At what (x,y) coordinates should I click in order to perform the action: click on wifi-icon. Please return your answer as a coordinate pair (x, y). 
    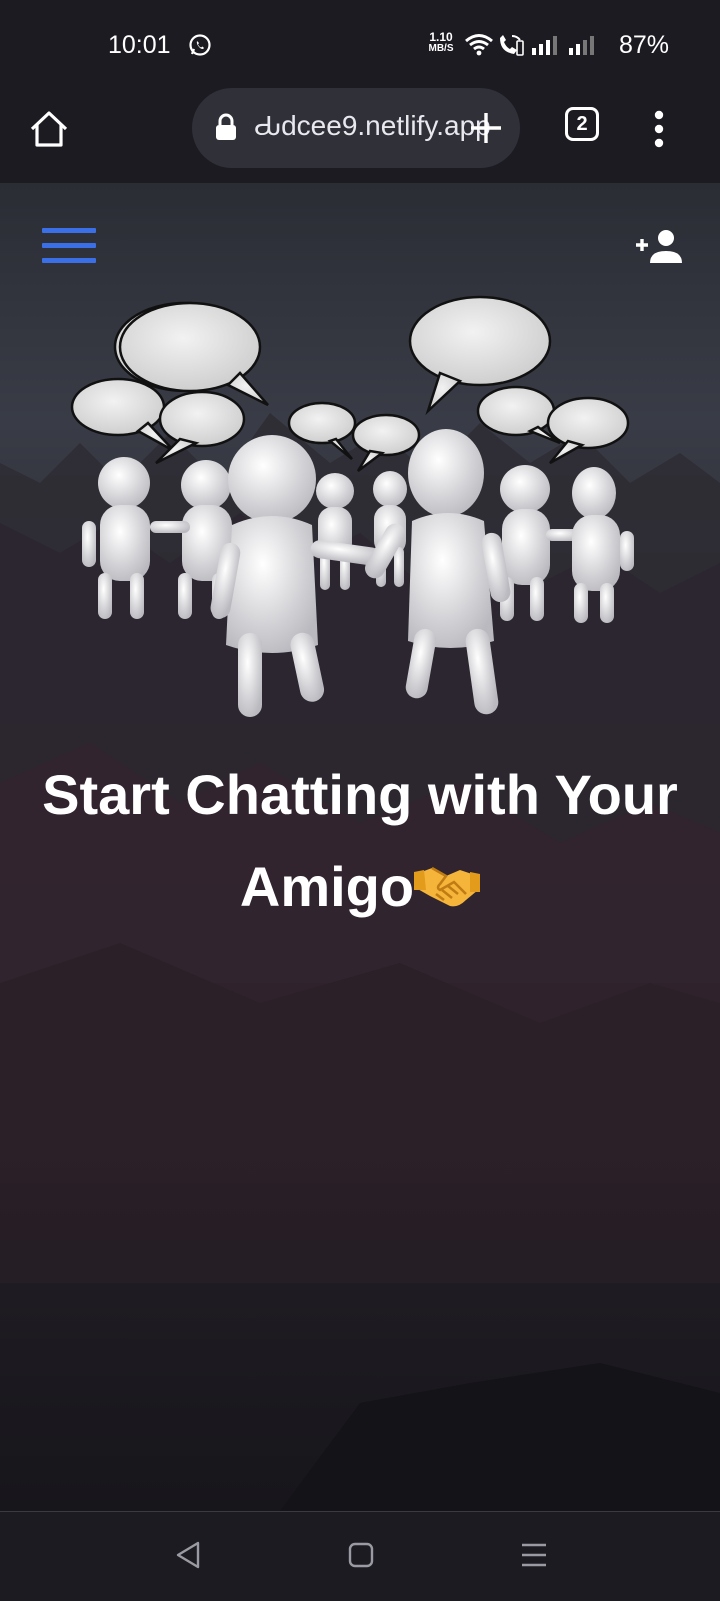
    Looking at the image, I should click on (479, 45).